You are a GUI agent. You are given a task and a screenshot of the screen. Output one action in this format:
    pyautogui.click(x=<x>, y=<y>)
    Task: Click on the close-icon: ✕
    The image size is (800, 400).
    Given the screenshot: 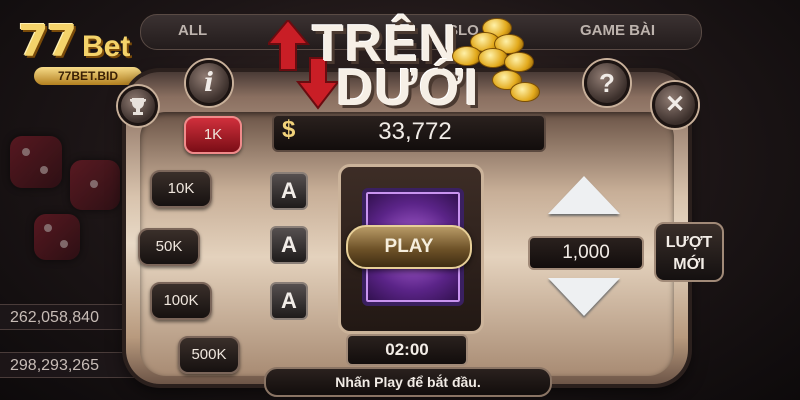 What is the action you would take?
    pyautogui.click(x=675, y=104)
    